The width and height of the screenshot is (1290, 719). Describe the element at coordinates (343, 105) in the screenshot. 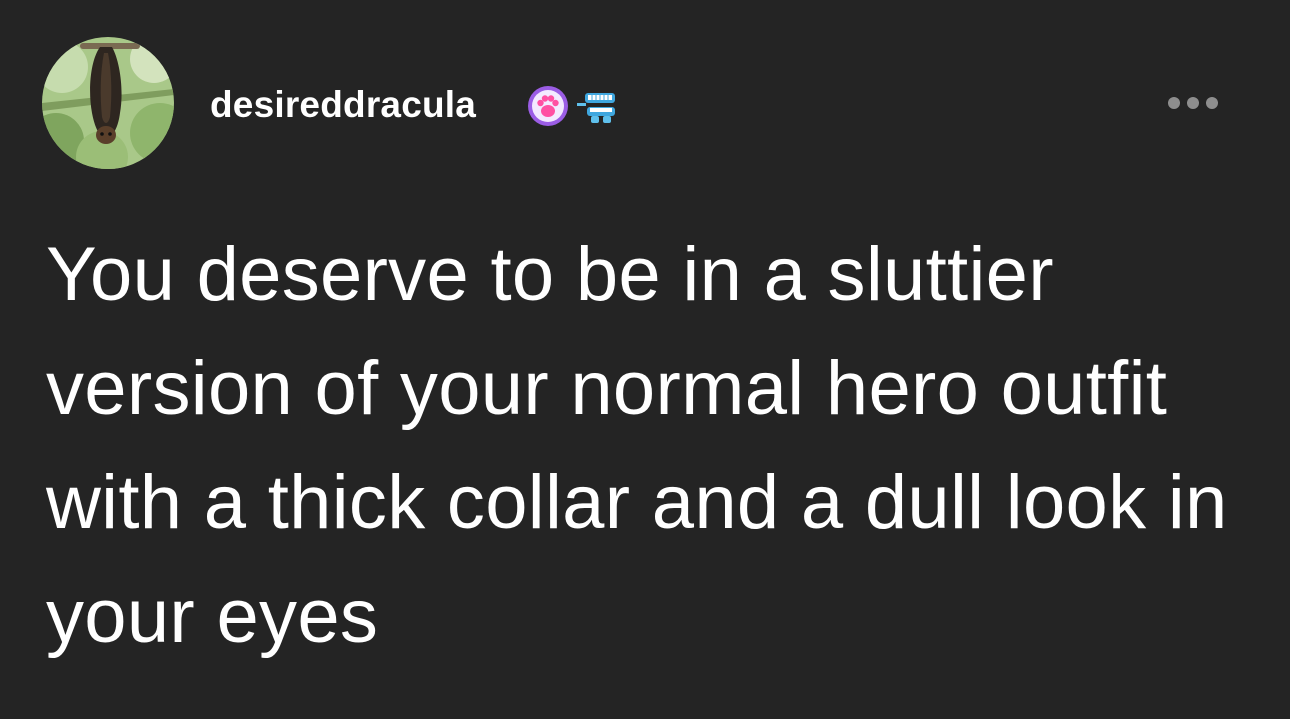

I see `username-link: desireddracula` at that location.